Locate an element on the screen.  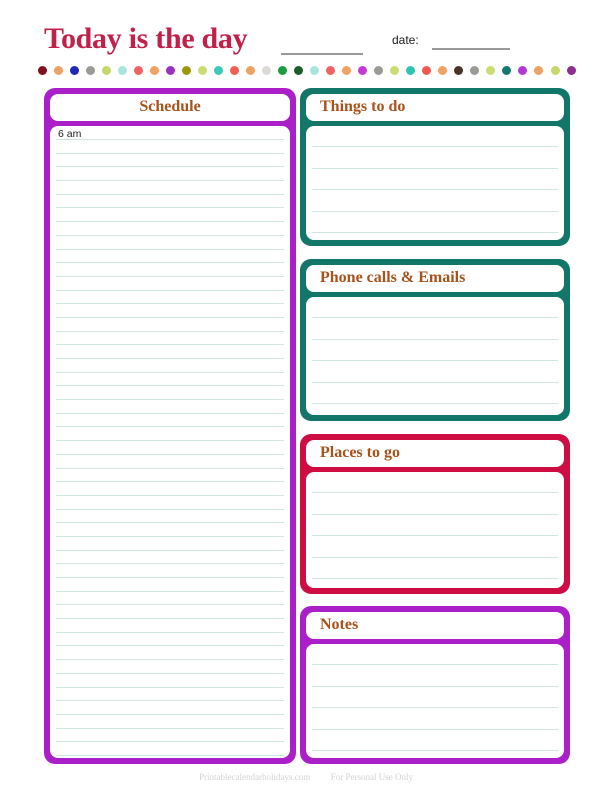
panel-notes: Notes is located at coordinates (435, 685).